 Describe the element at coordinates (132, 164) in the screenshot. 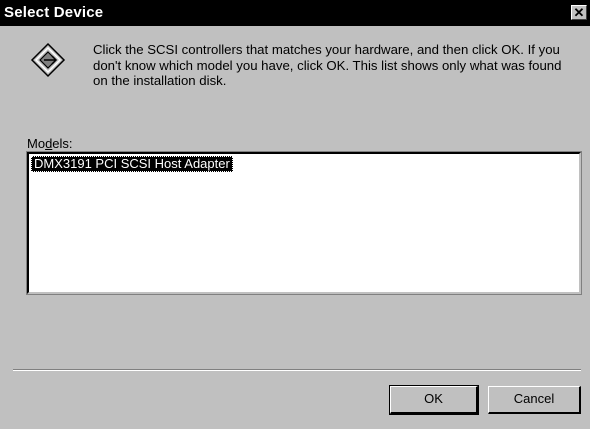

I see `list-item: DMX3191 PCI SCSI Host Adapter` at that location.